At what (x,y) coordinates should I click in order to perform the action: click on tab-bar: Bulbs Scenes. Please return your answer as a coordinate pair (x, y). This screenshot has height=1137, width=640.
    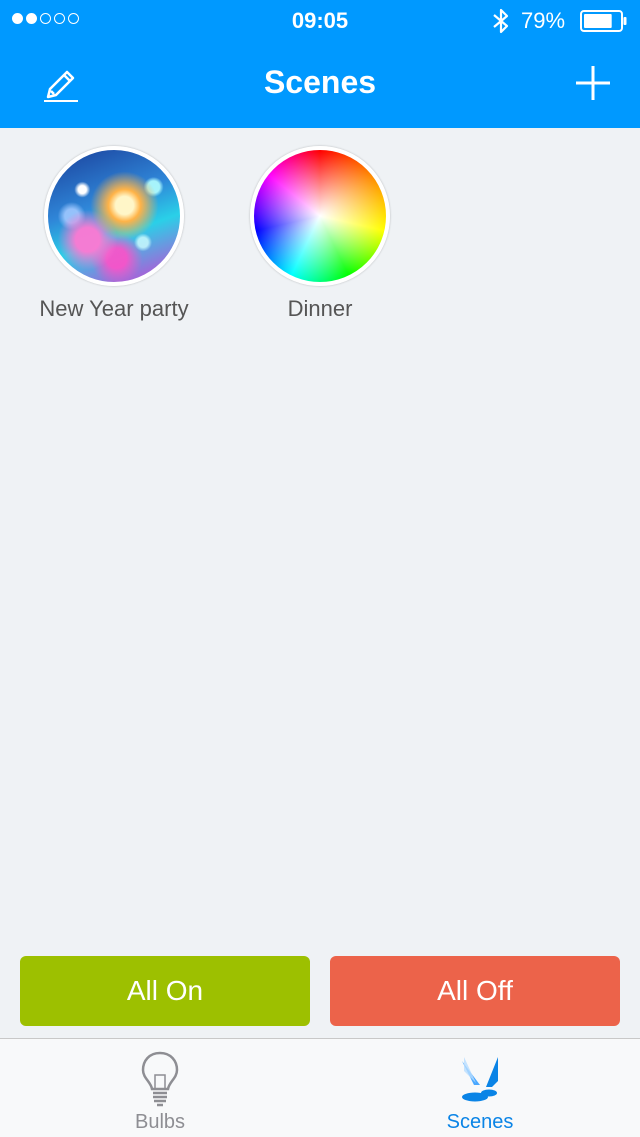
    Looking at the image, I should click on (320, 1087).